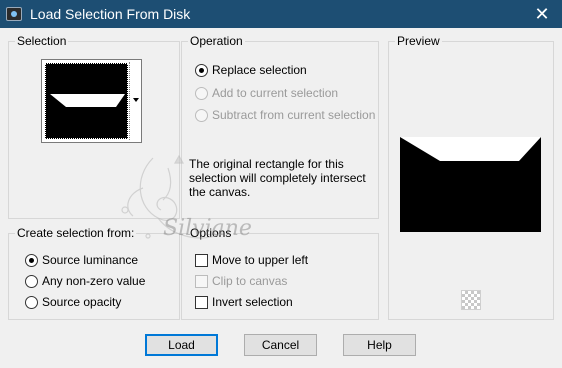  Describe the element at coordinates (42, 41) in the screenshot. I see `selection-group-title: Selection` at that location.